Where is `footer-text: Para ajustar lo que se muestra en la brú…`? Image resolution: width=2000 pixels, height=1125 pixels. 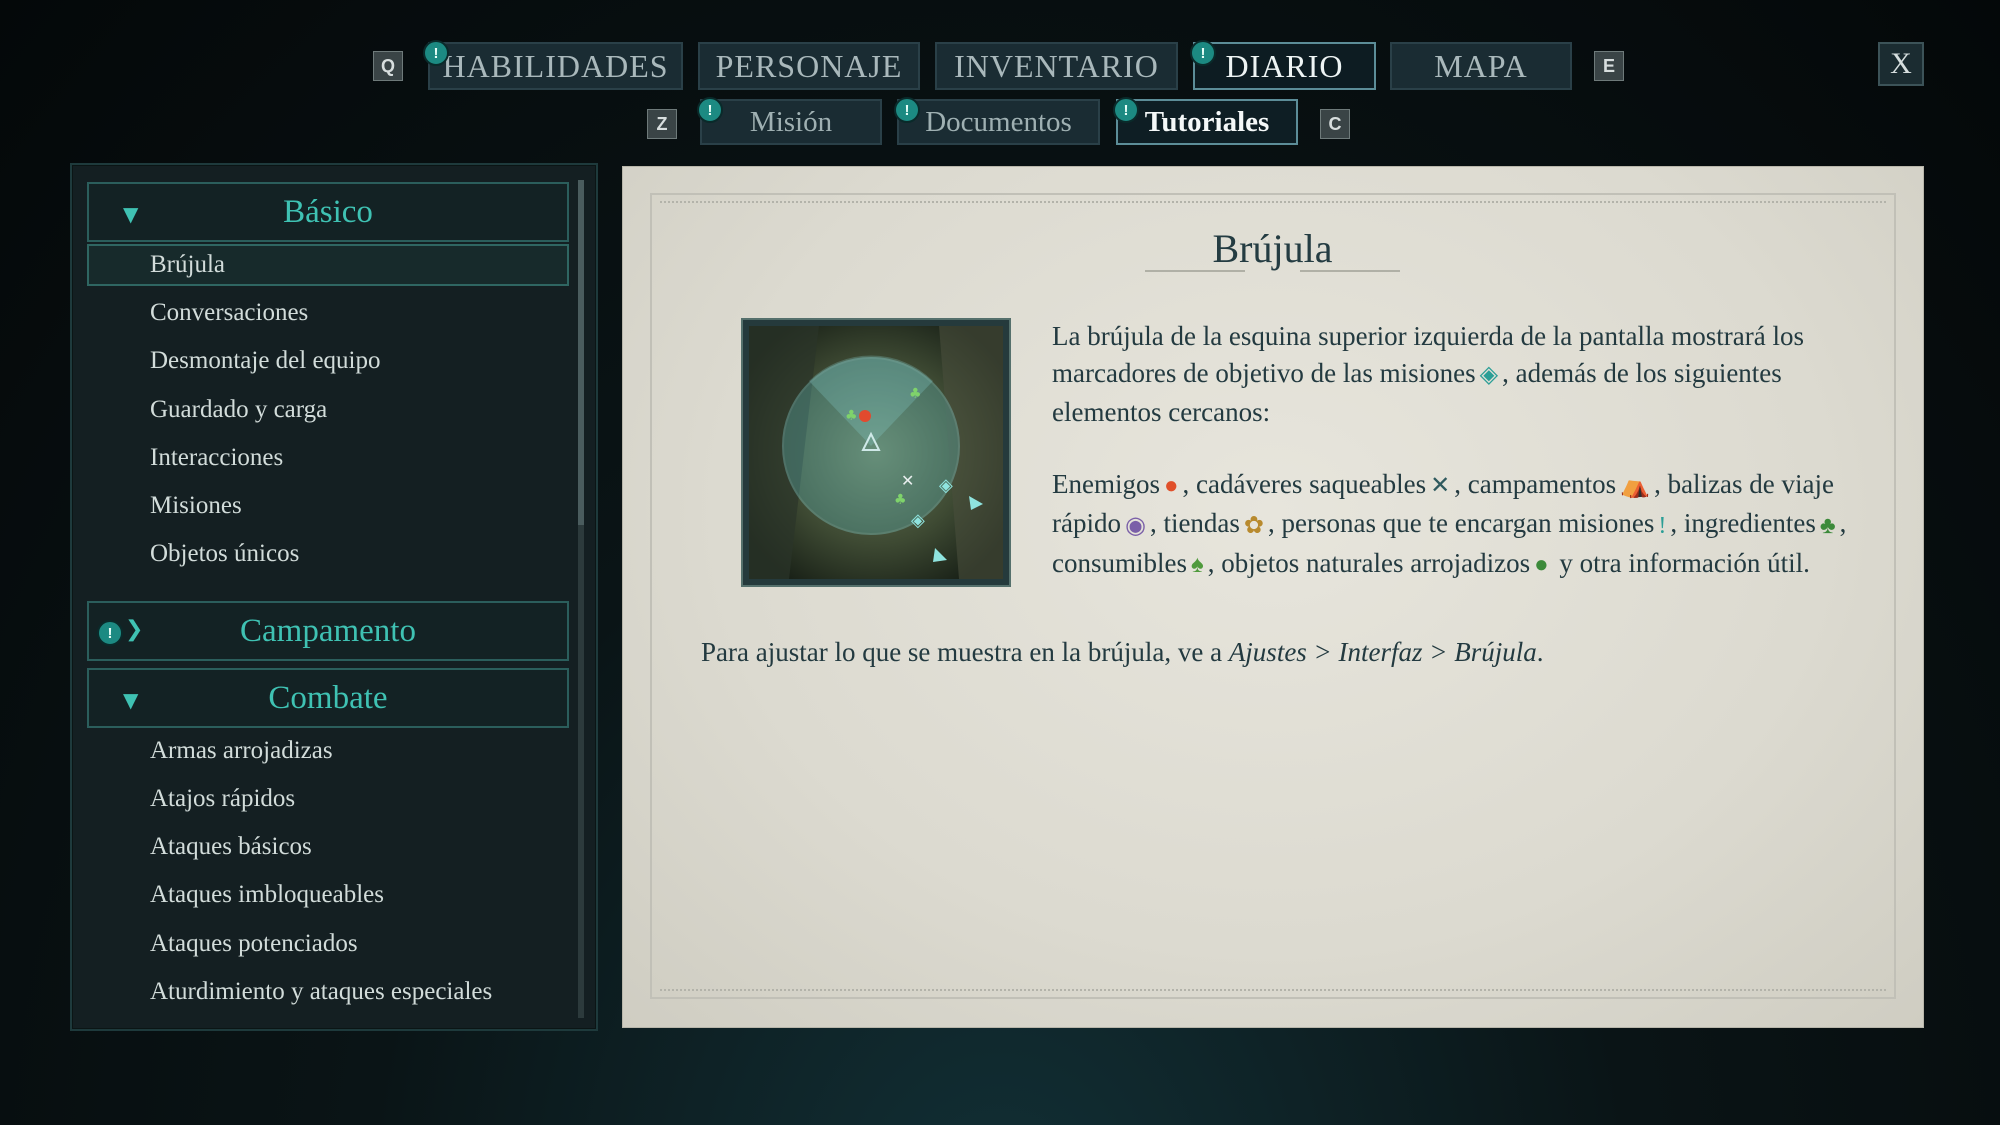 footer-text: Para ajustar lo que se muestra en la brú… is located at coordinates (965, 652).